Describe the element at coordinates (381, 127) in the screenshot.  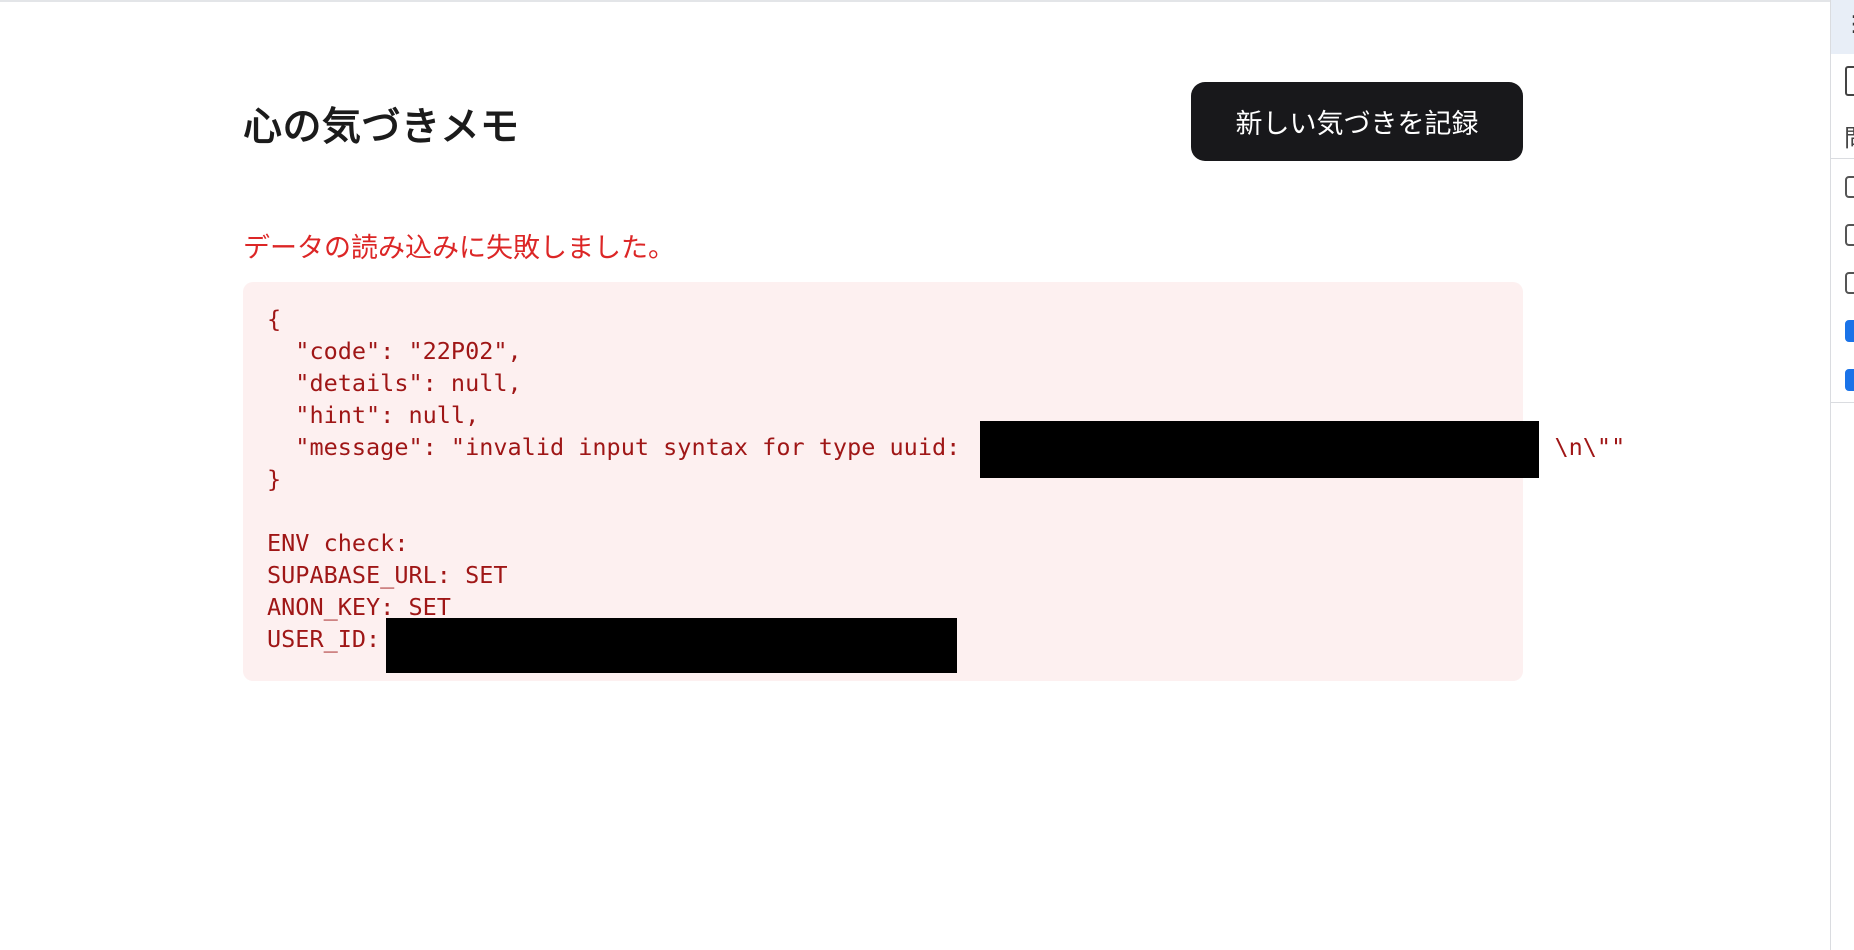
I see `page-title: 心の気づきメモ` at that location.